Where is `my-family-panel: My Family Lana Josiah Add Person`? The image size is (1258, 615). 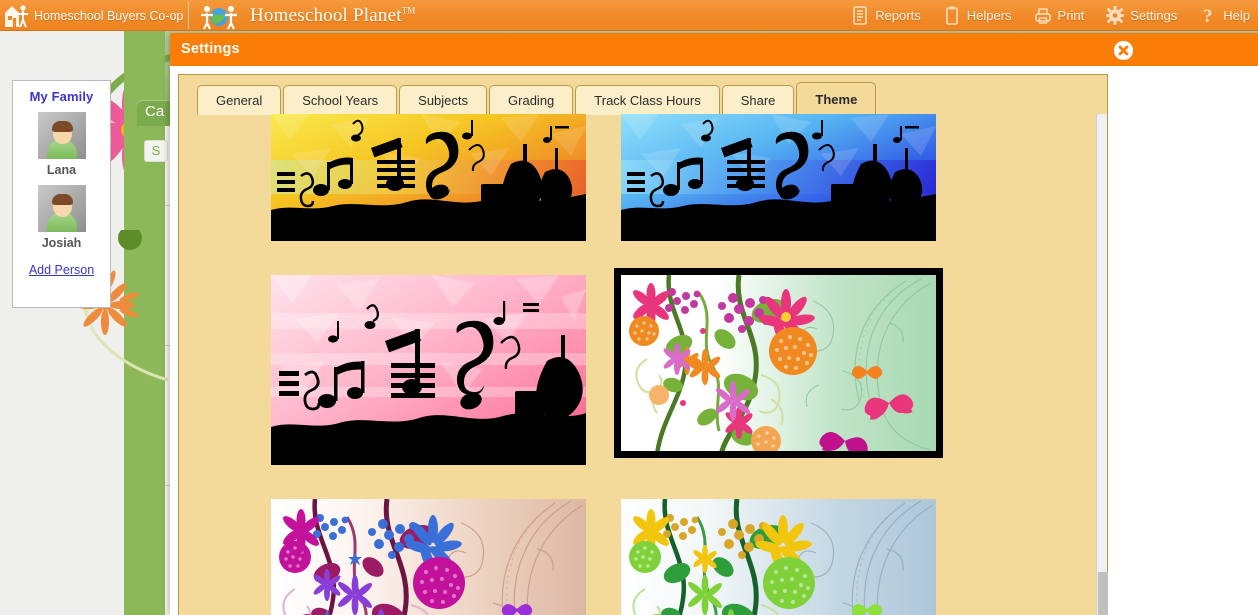
my-family-panel: My Family Lana Josiah Add Person is located at coordinates (61, 194).